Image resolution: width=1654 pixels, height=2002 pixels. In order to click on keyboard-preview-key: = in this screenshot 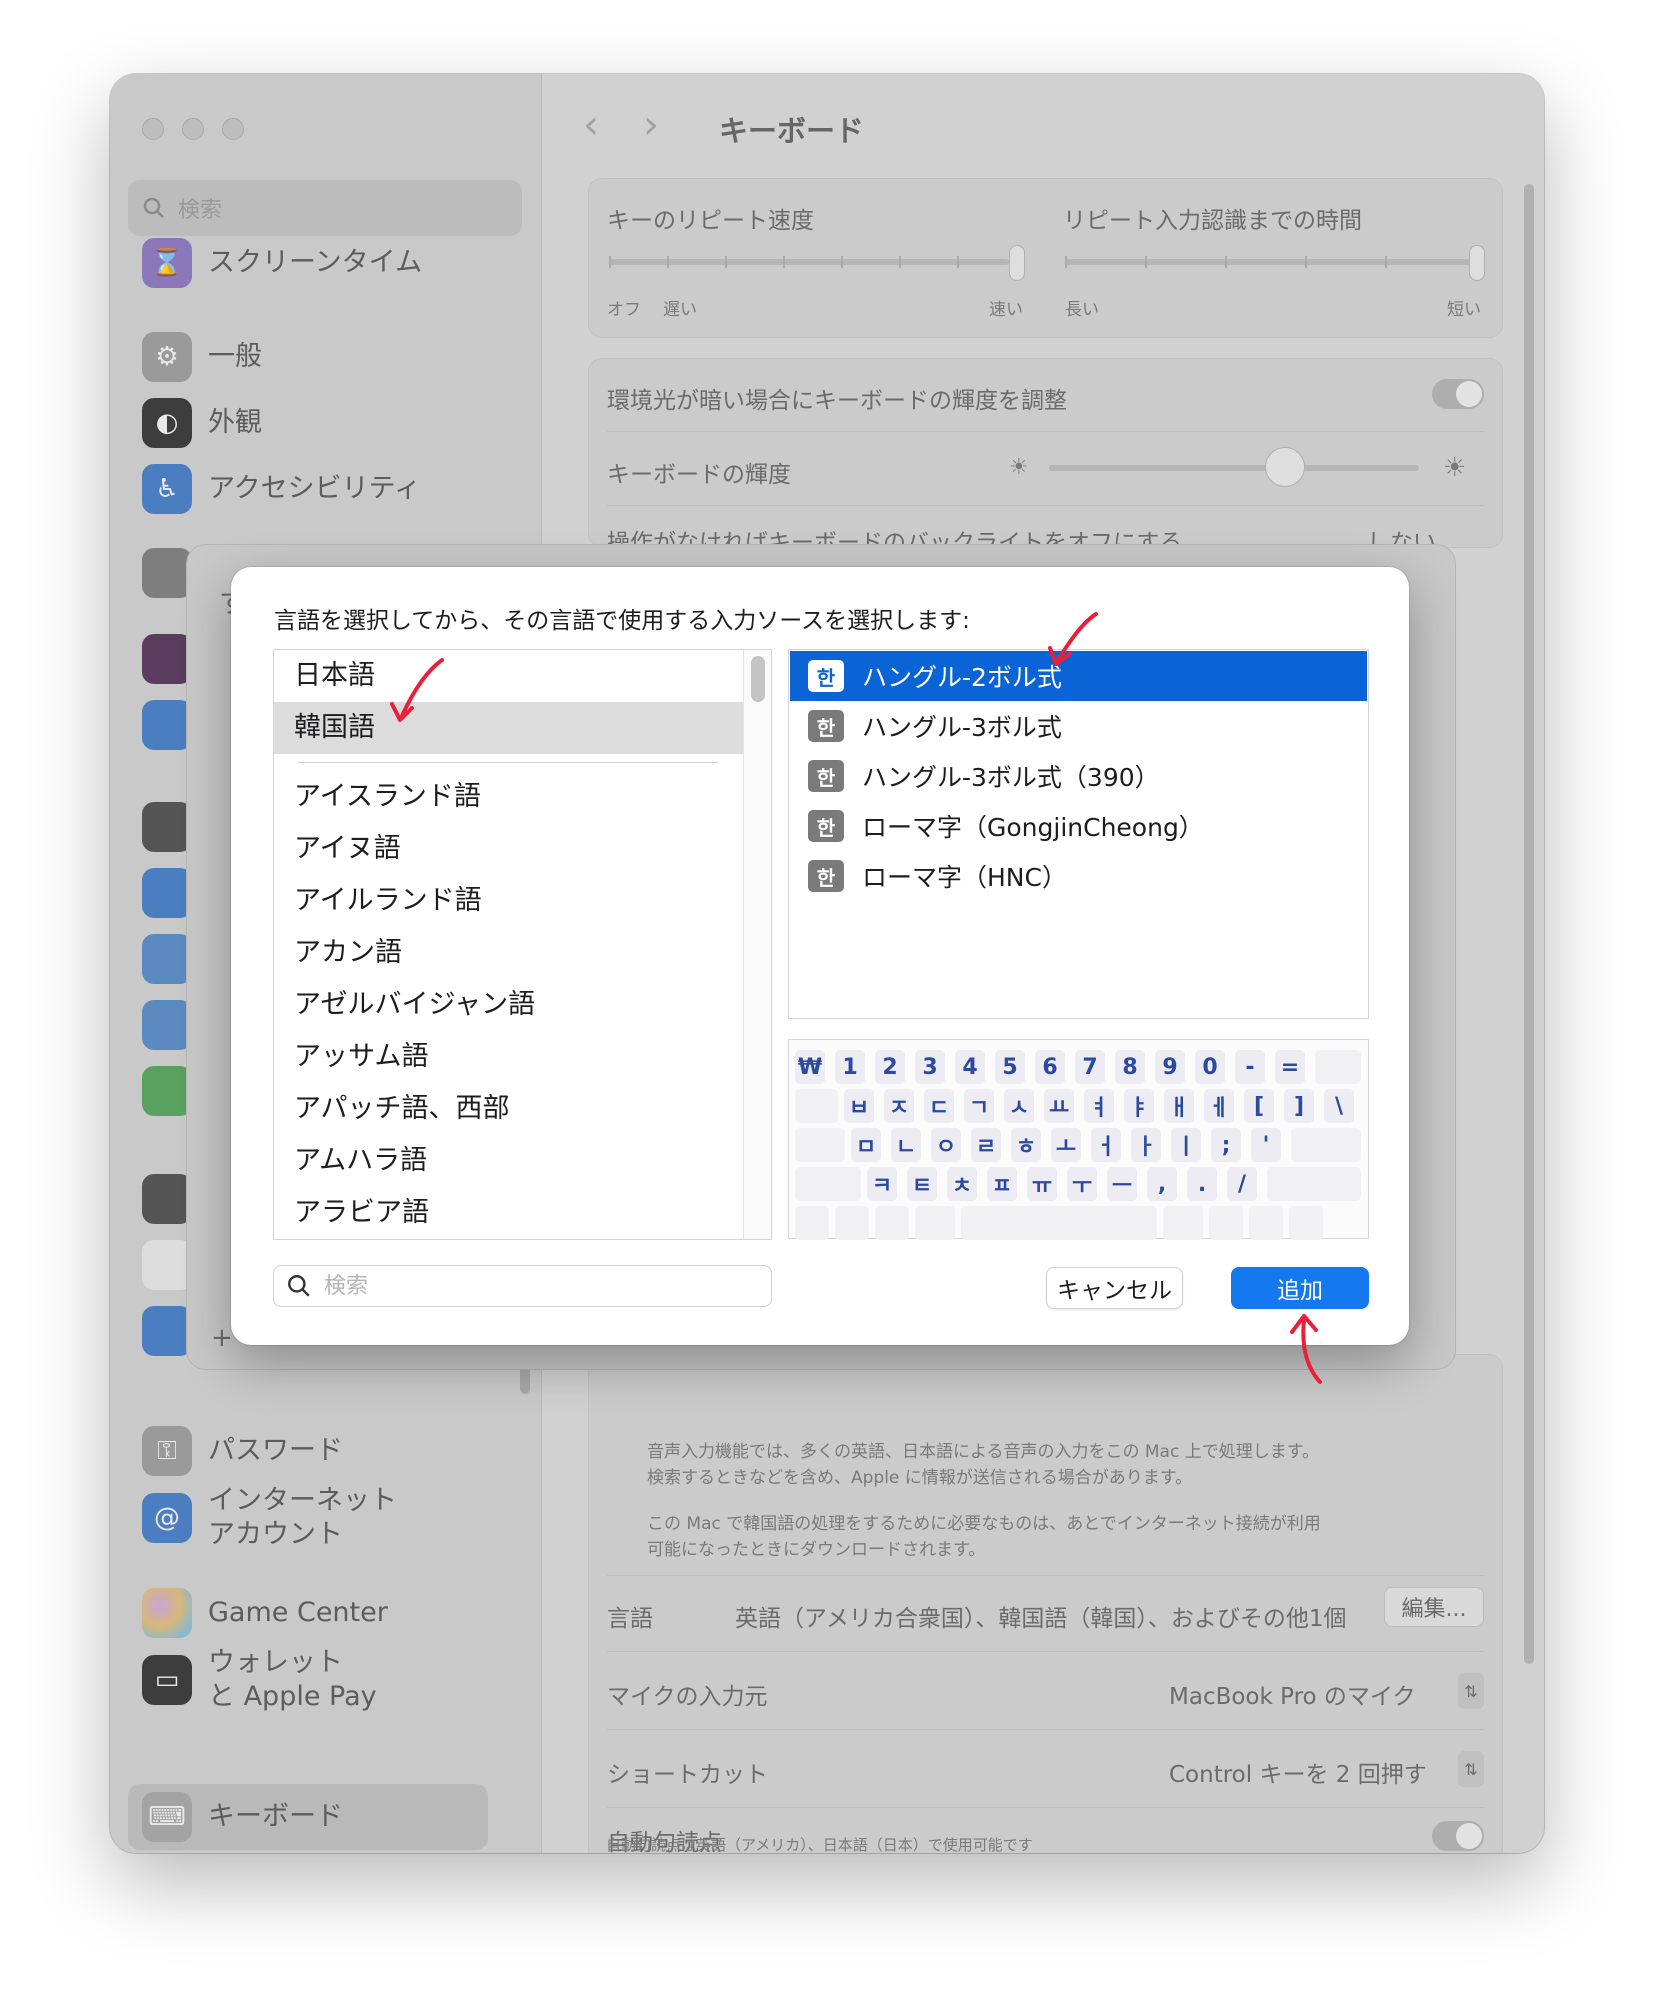, I will do `click(1290, 1067)`.